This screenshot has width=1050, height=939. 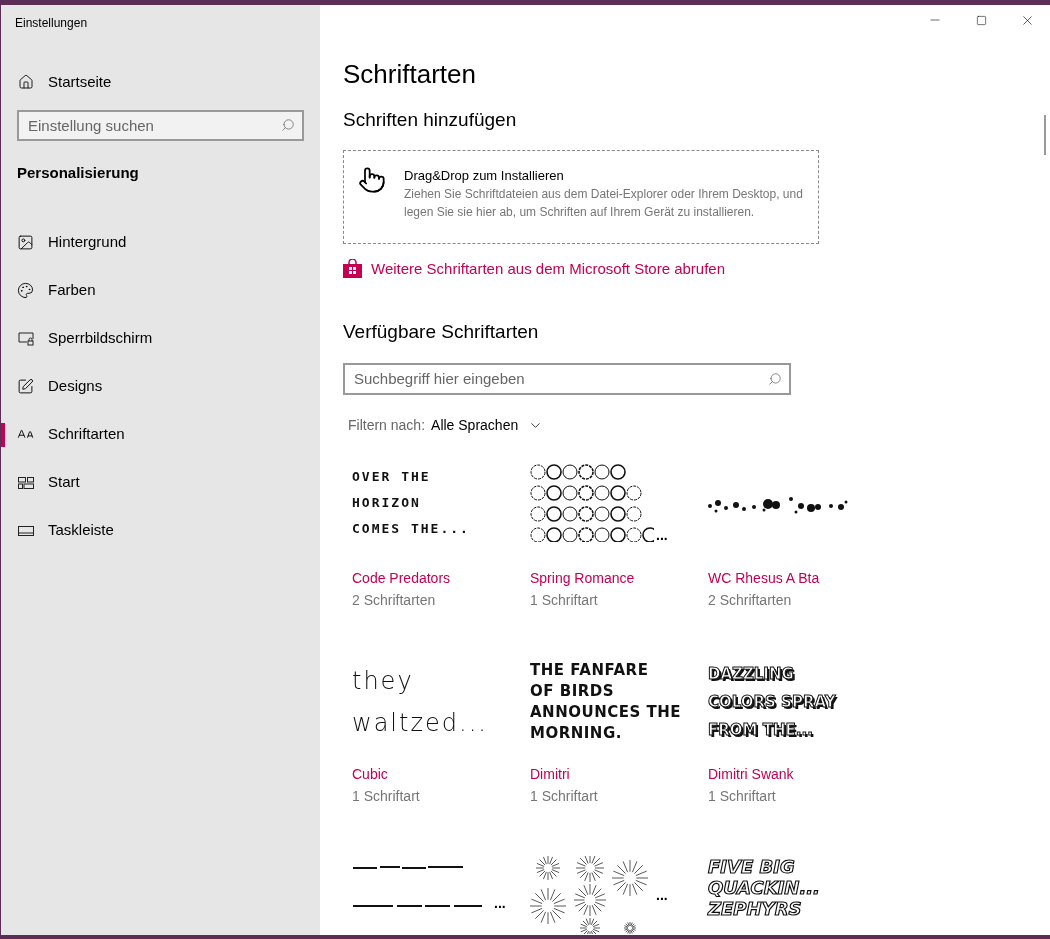 What do you see at coordinates (441, 551) in the screenshot?
I see `font-card: OVER THE HORIZON COMES THE... Code Predators 2 Schriftarten` at bounding box center [441, 551].